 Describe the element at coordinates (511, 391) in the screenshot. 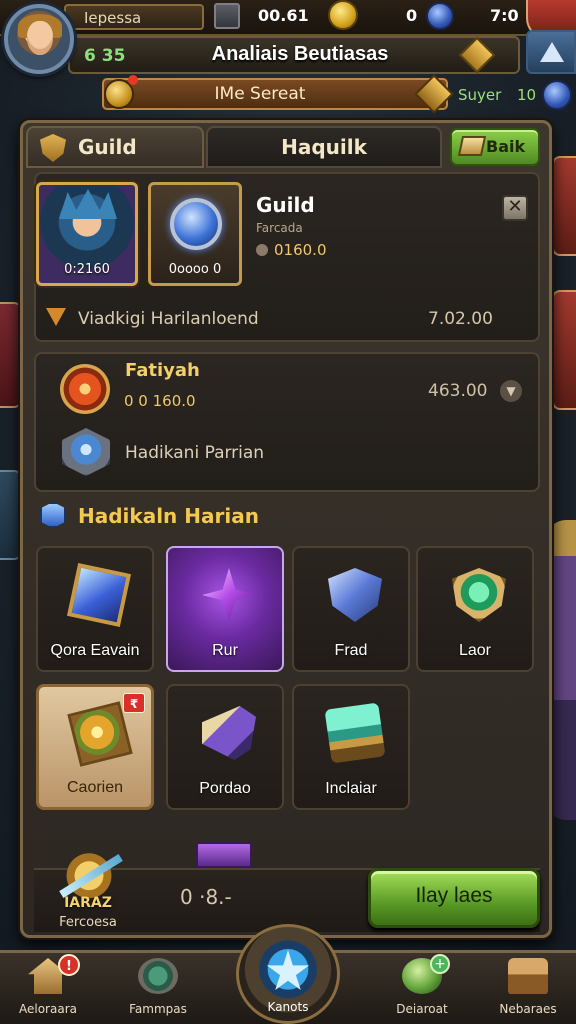

I see `chevron-down-icon: ▼` at that location.